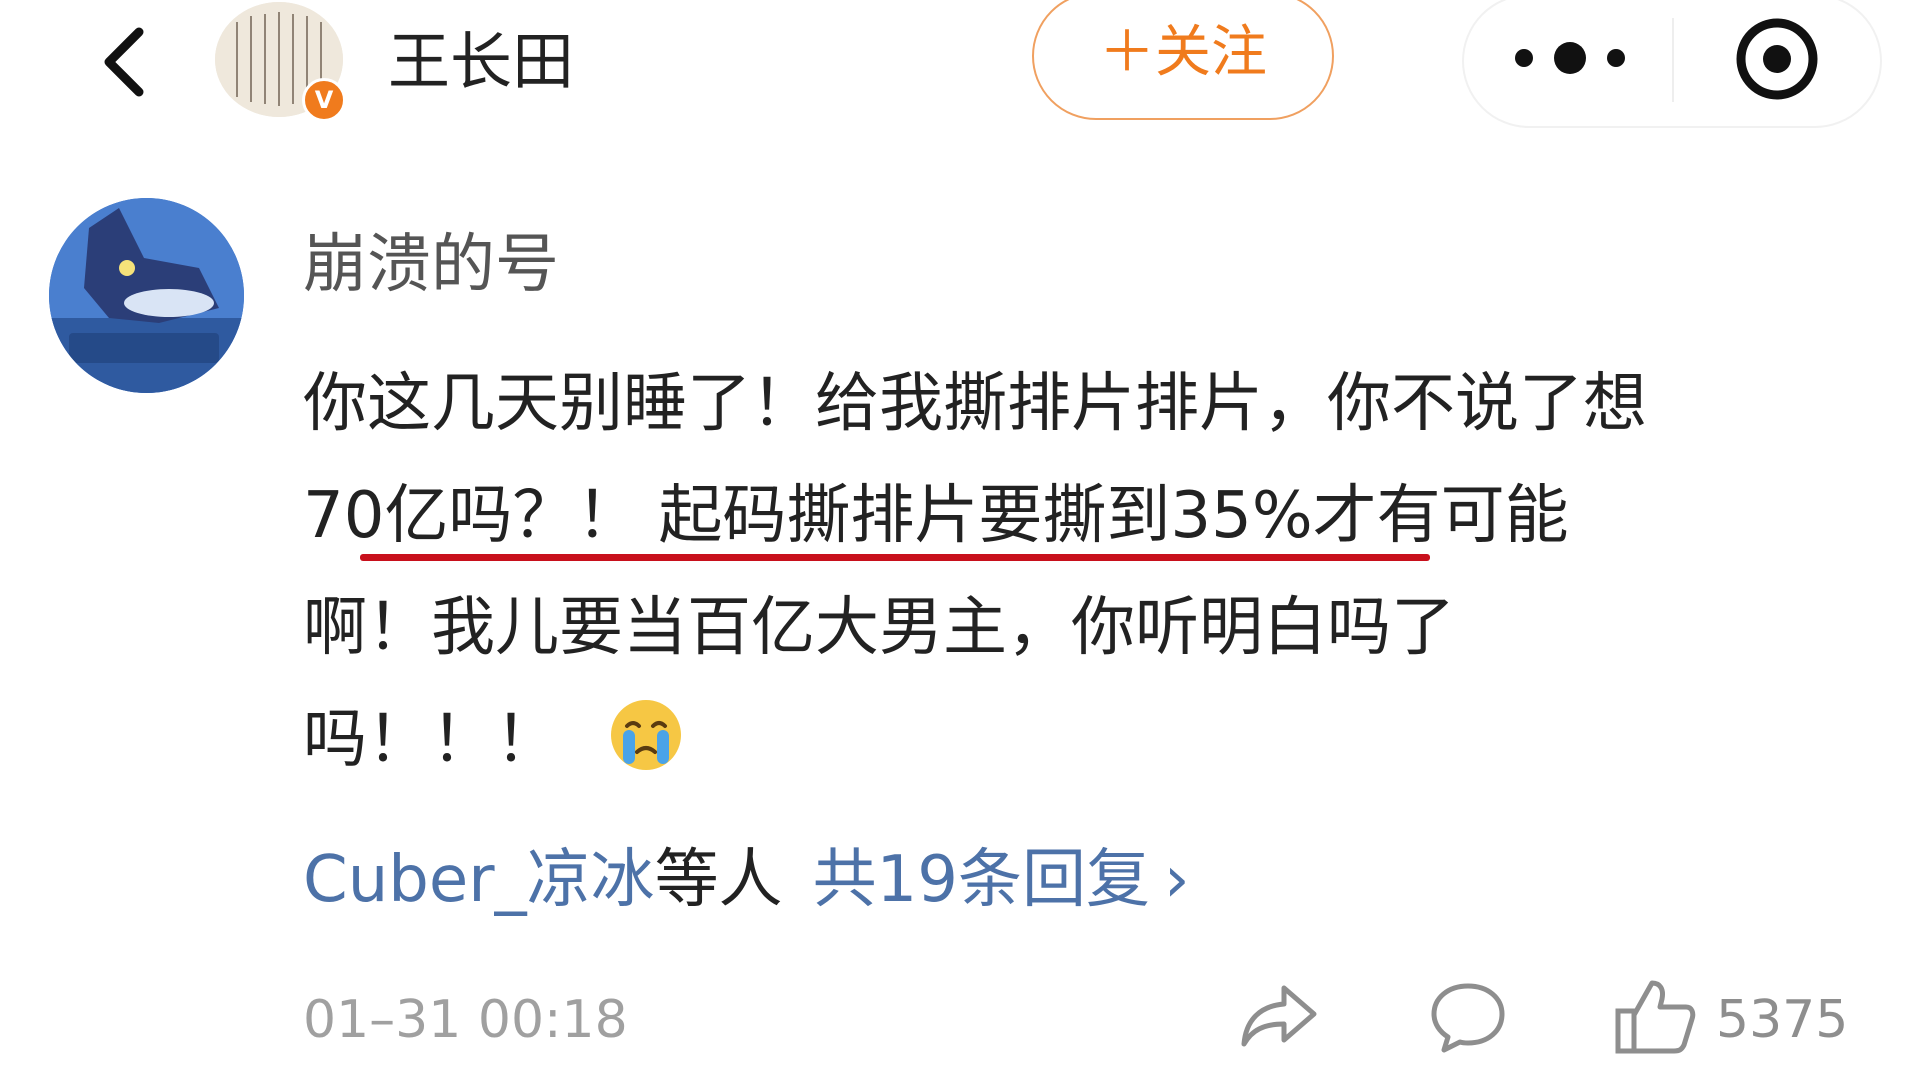 The height and width of the screenshot is (1080, 1920). Describe the element at coordinates (1113, 516) in the screenshot. I see `underlined-phrase: 起码撕排片要撕到35%才有可能` at that location.